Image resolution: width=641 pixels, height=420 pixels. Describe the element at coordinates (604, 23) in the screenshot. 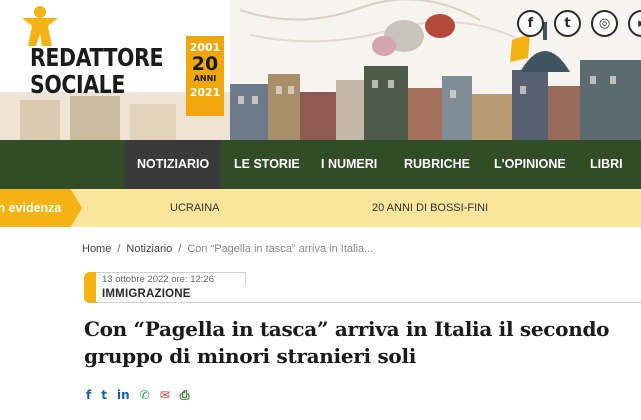

I see `instagram-icon: ◎` at that location.